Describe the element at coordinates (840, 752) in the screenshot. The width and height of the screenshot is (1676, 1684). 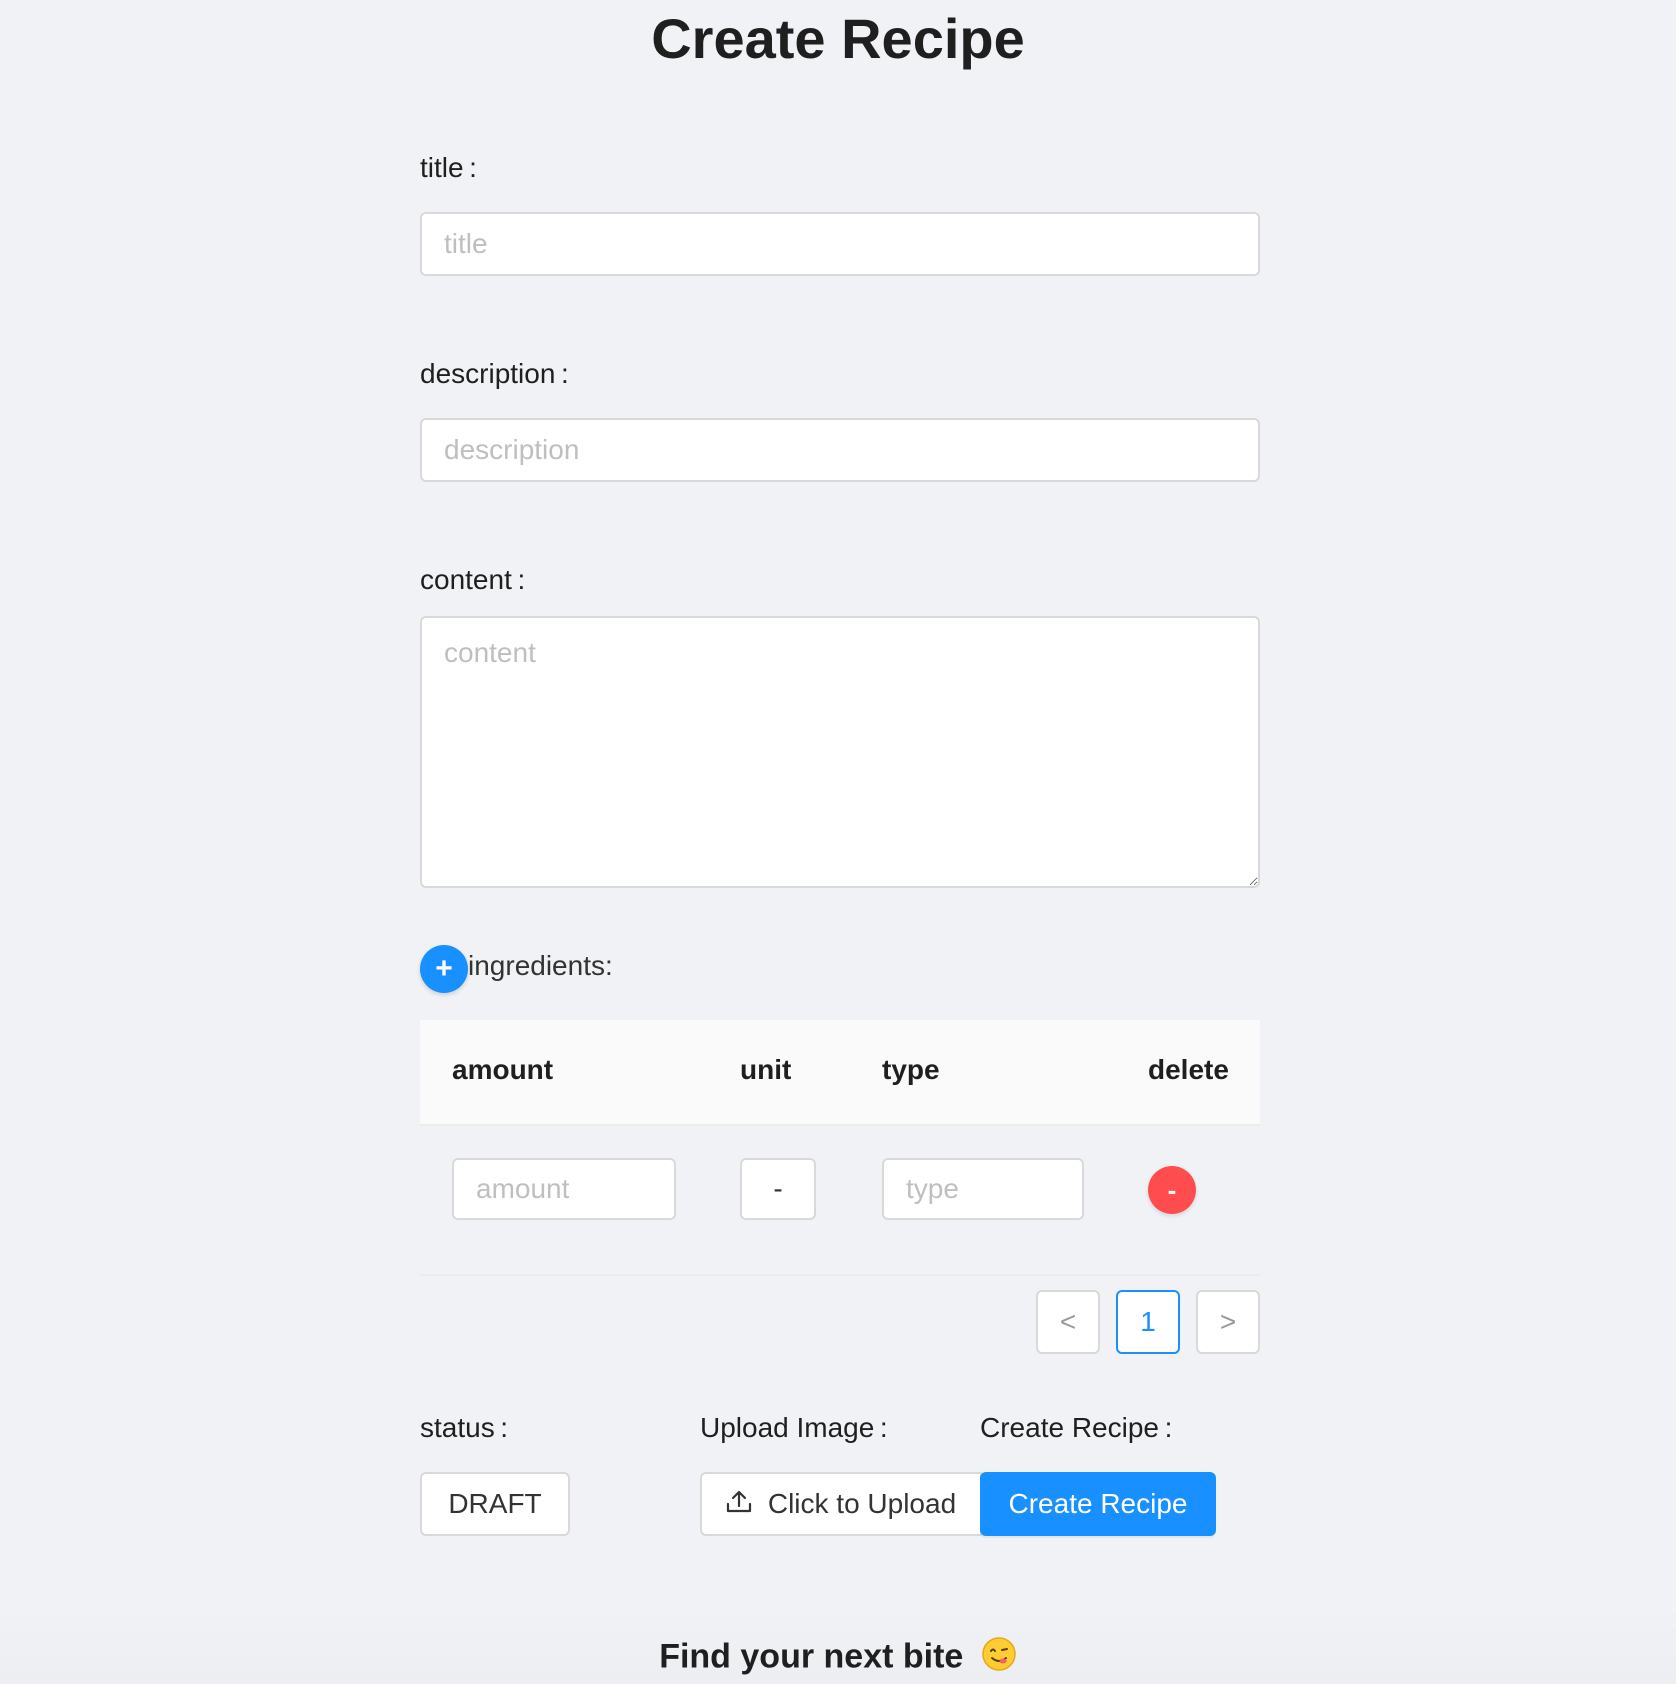
I see `content-textarea` at that location.